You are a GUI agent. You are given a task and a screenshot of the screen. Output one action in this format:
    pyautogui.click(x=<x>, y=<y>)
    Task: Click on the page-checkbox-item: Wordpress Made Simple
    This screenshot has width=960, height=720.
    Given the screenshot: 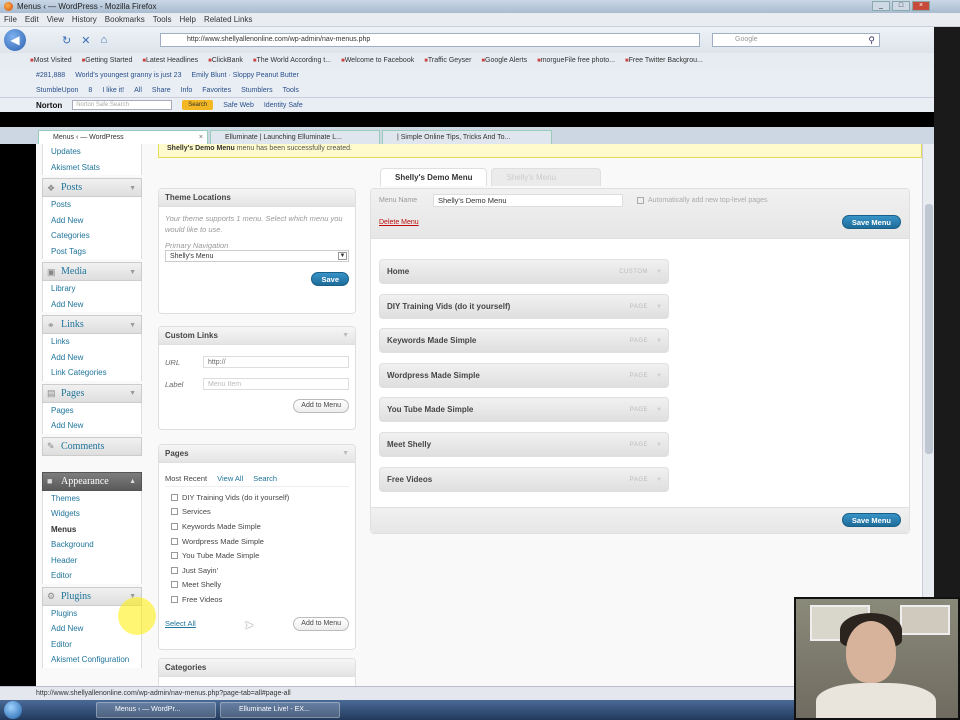 What is the action you would take?
    pyautogui.click(x=257, y=541)
    